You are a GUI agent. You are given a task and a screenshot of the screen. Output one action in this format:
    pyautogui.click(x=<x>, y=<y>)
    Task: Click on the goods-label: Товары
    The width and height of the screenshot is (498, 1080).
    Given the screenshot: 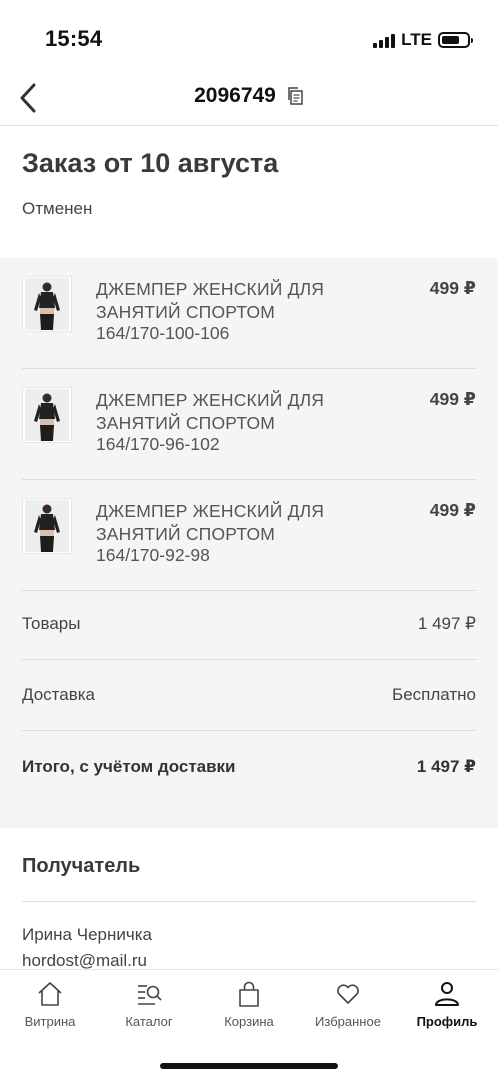 What is the action you would take?
    pyautogui.click(x=51, y=623)
    